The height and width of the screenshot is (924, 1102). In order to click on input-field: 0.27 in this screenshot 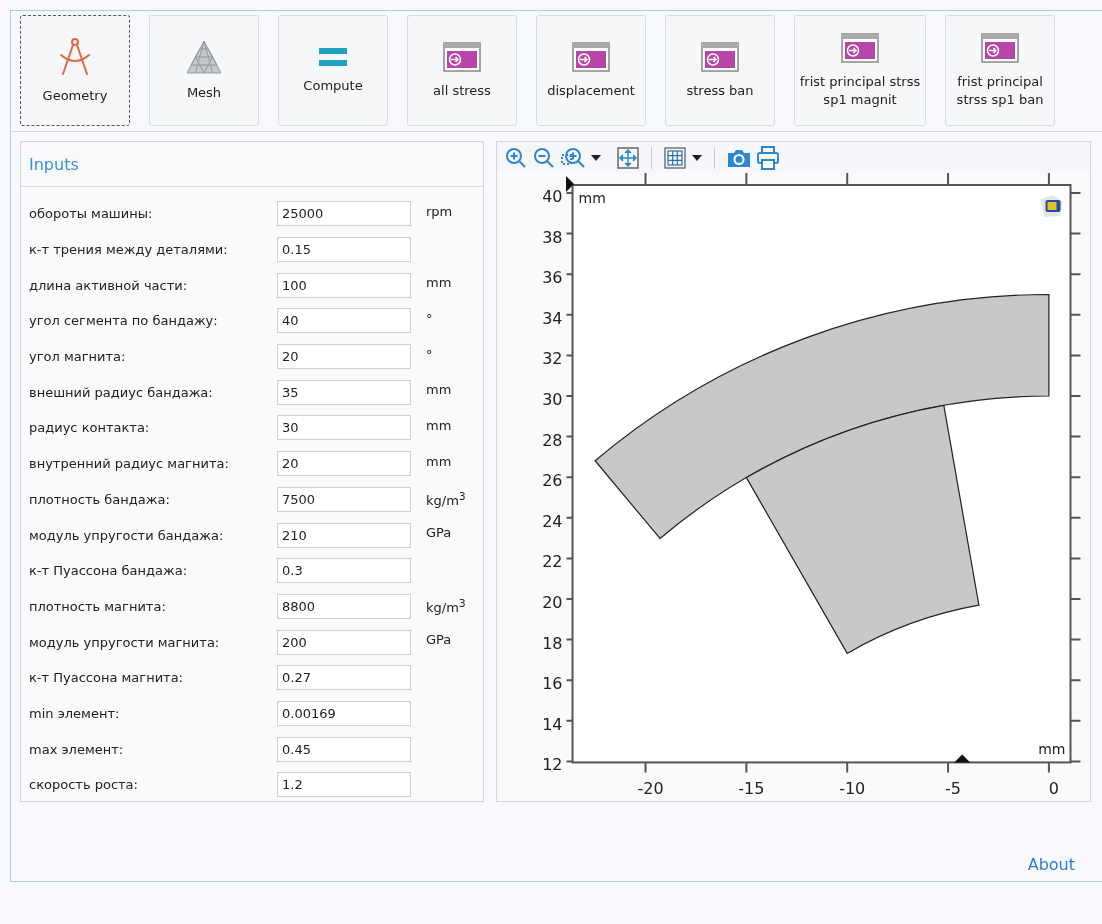, I will do `click(344, 678)`.